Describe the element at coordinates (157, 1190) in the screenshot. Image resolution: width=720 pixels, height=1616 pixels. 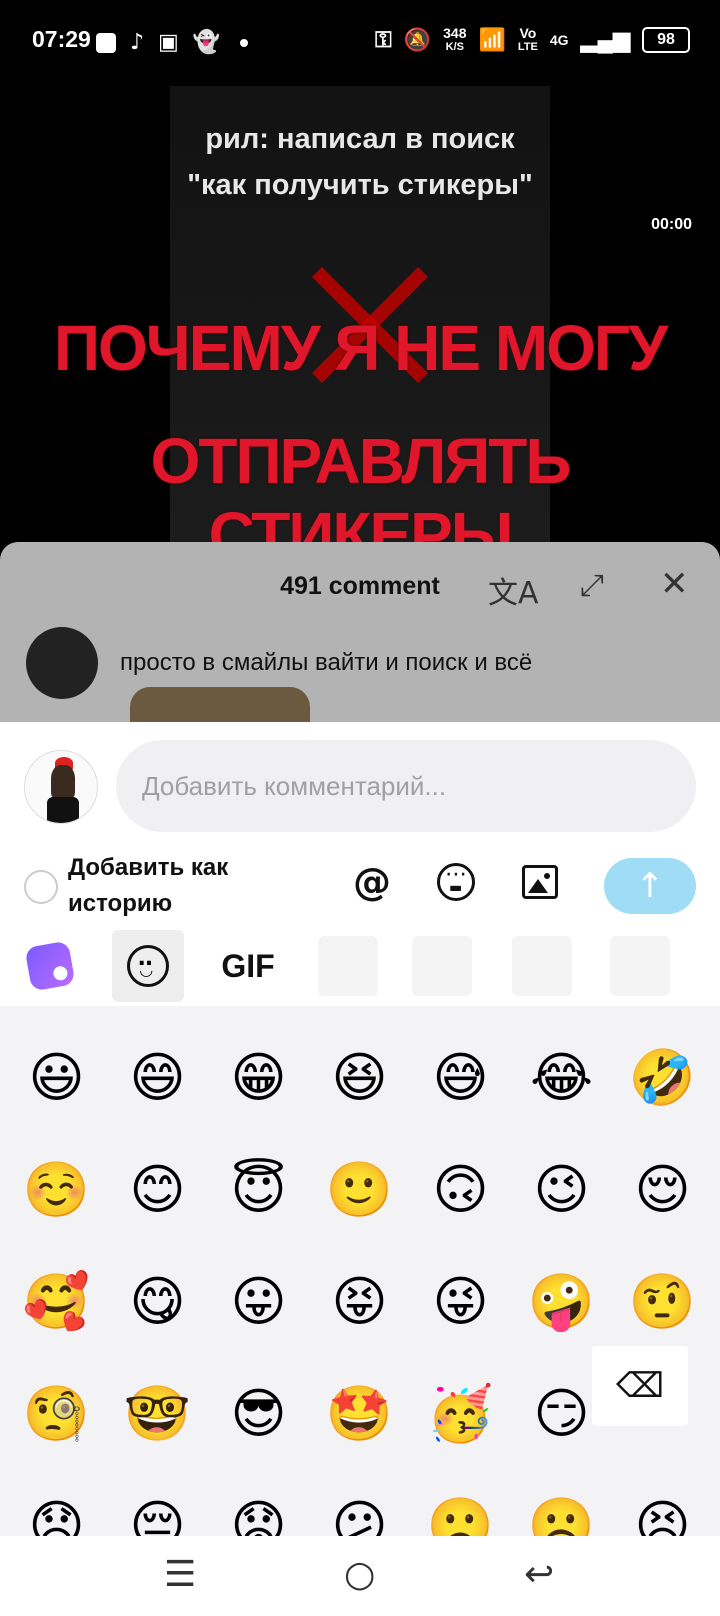
I see `emoji-item: 😊` at that location.